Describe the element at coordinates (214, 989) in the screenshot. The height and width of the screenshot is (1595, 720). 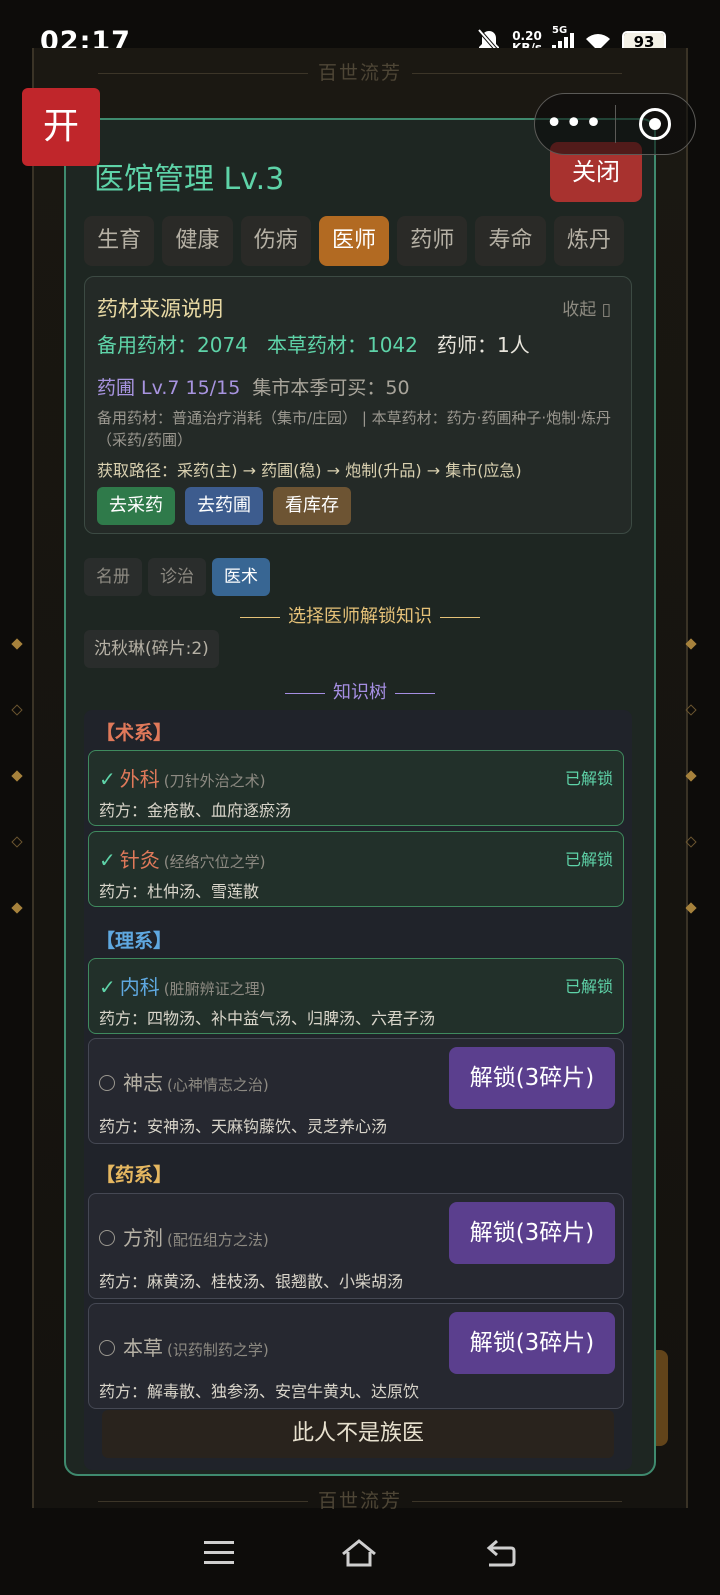
I see `node-desc: (脏腑辨证之理)` at that location.